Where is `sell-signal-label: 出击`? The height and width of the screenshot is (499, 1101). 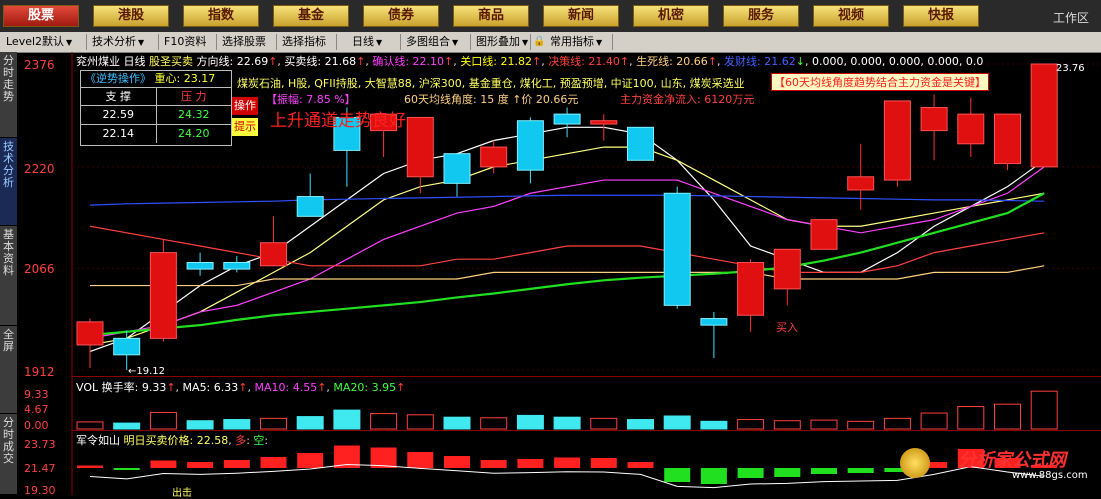
sell-signal-label: 出击 is located at coordinates (182, 493).